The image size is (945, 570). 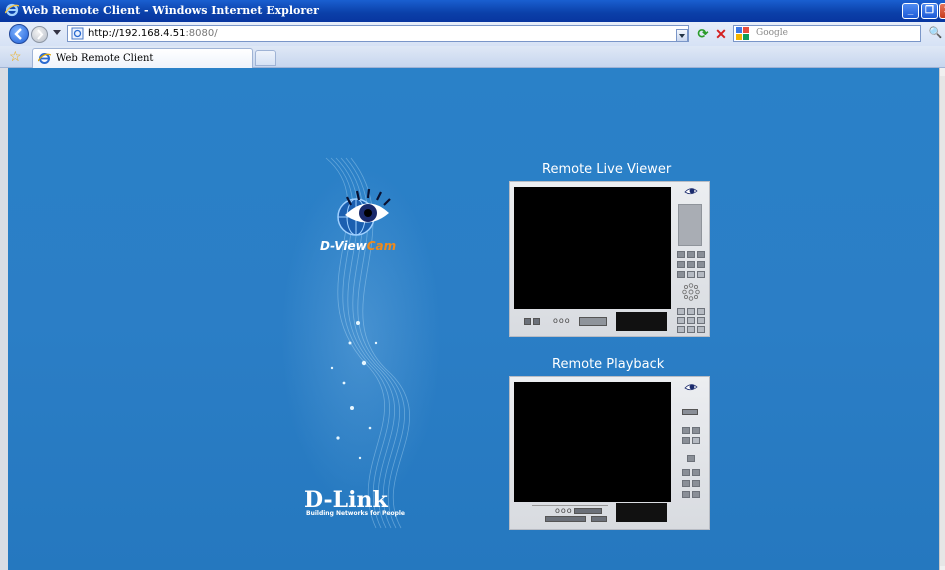 What do you see at coordinates (137, 33) in the screenshot?
I see `url-host: http://192.168.4.51` at bounding box center [137, 33].